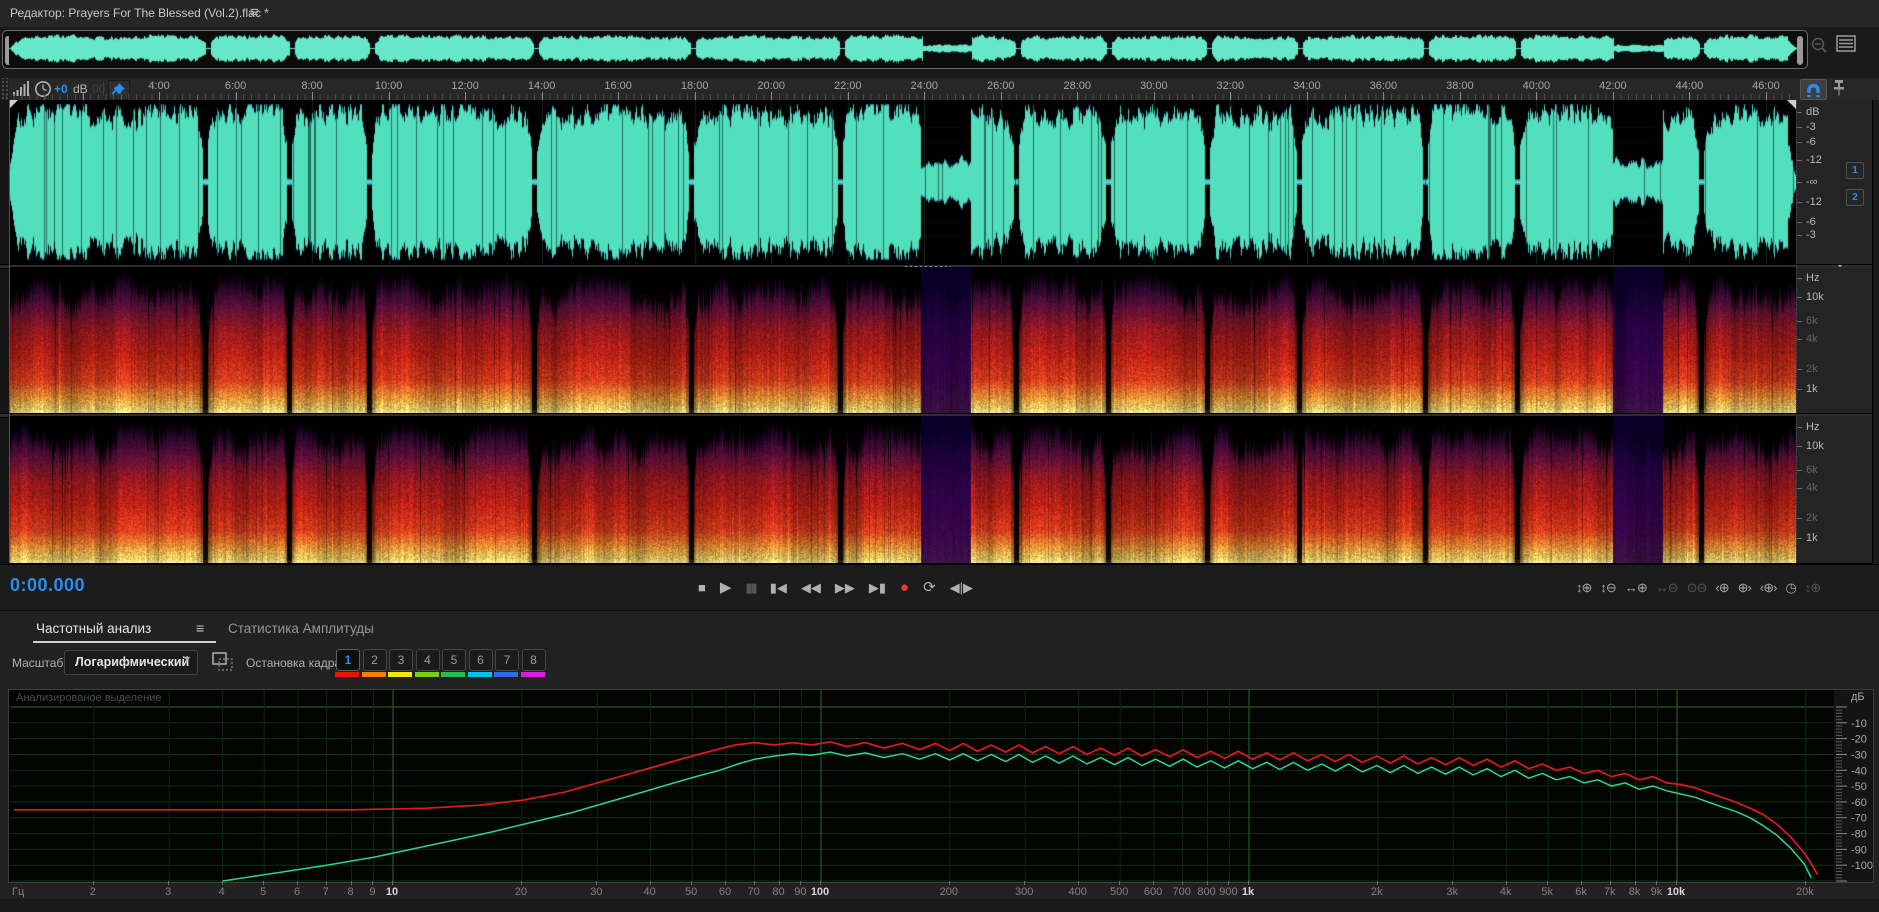 The height and width of the screenshot is (912, 1879). What do you see at coordinates (235, 86) in the screenshot?
I see `ruler-label: 6:00` at bounding box center [235, 86].